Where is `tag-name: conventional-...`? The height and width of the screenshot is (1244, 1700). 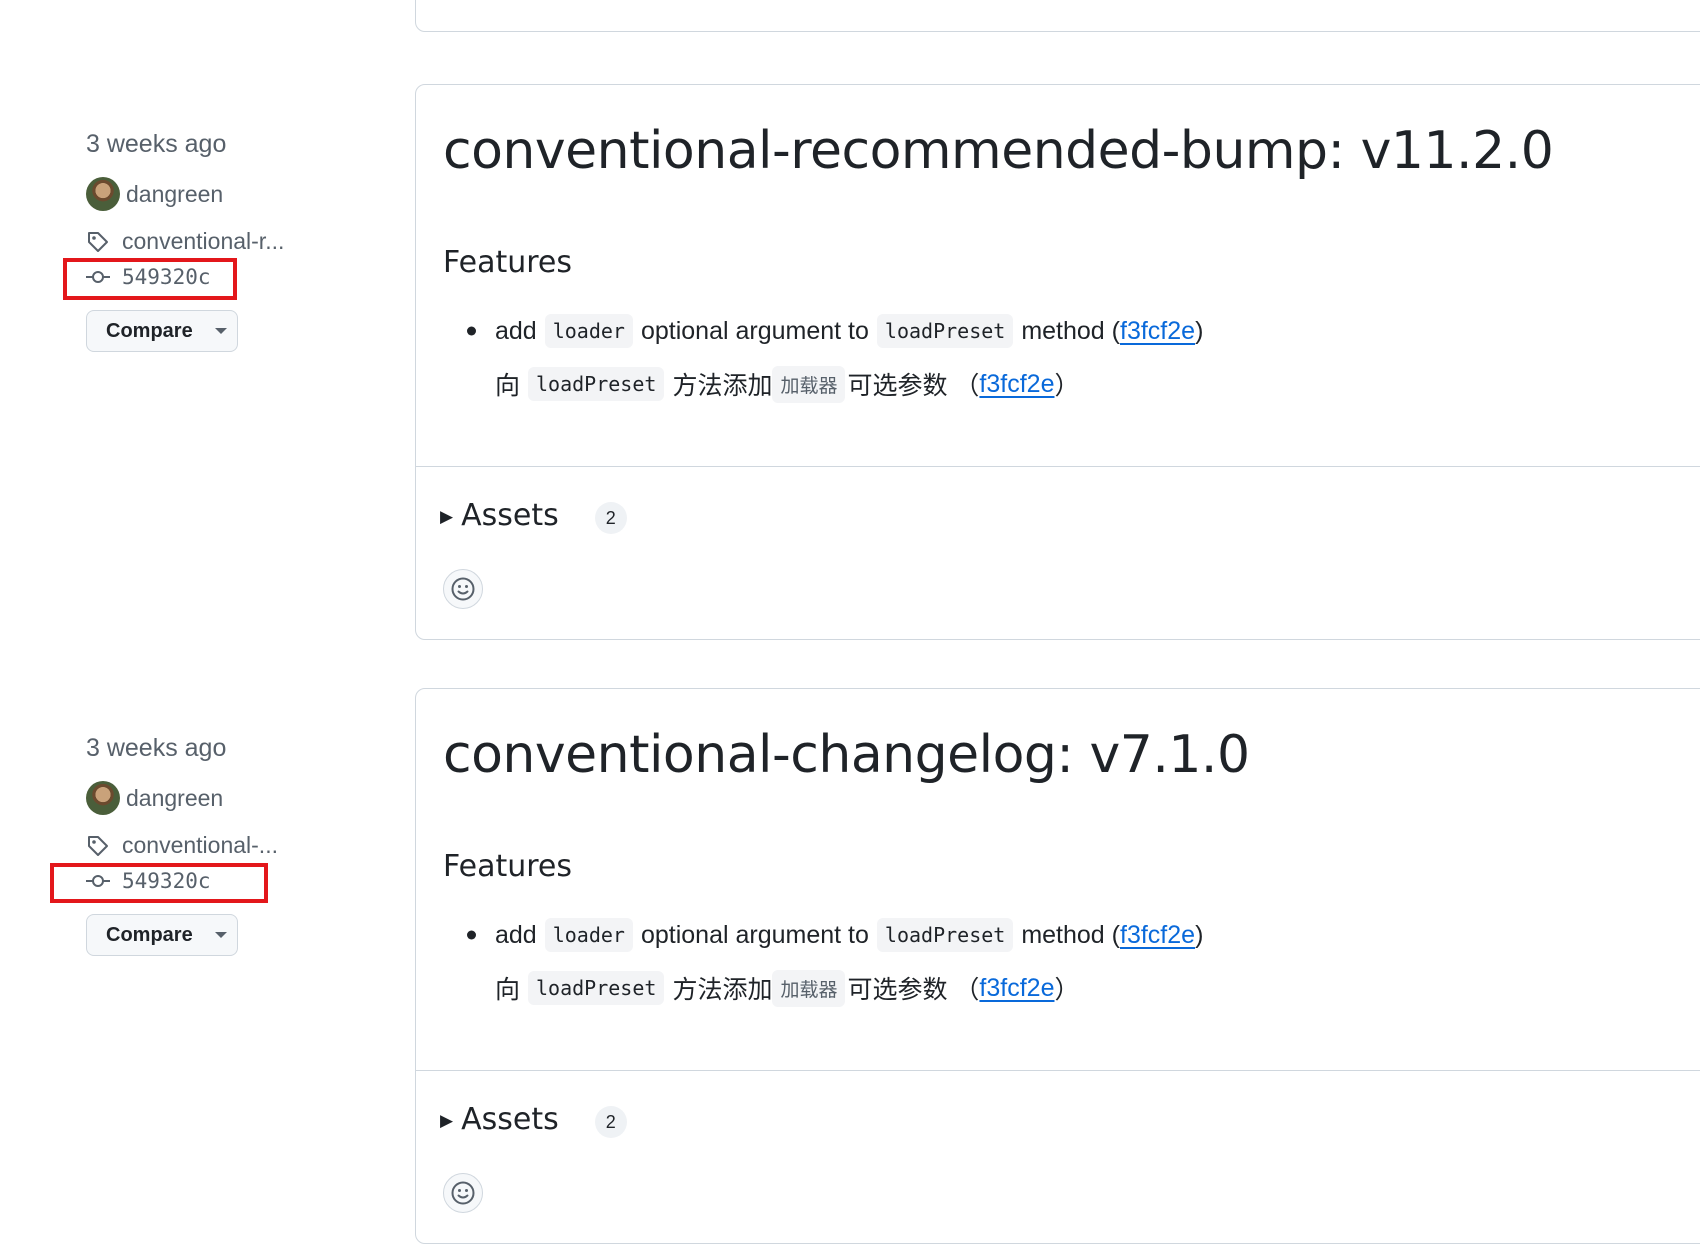 tag-name: conventional-... is located at coordinates (200, 845).